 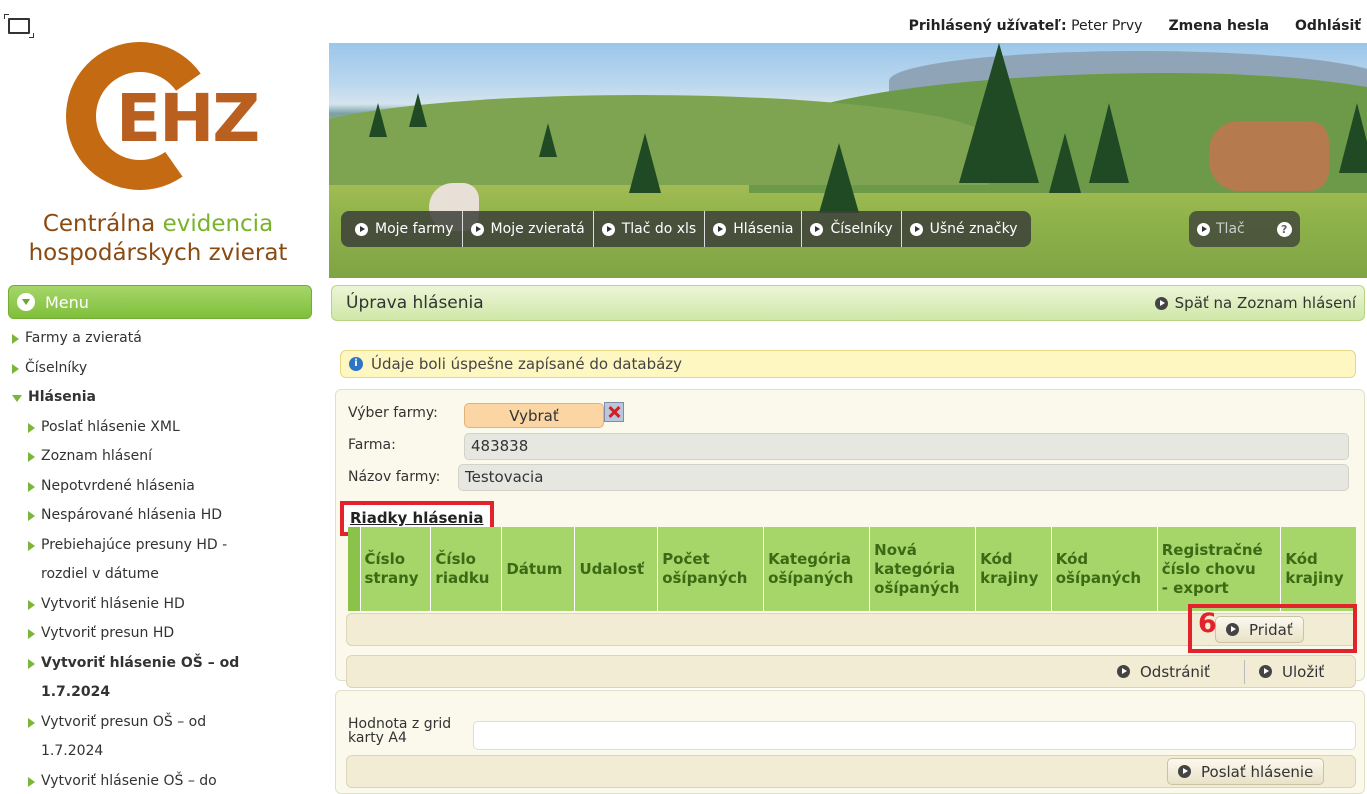 I want to click on send-report-button: Poslať hlásenie, so click(x=1246, y=771).